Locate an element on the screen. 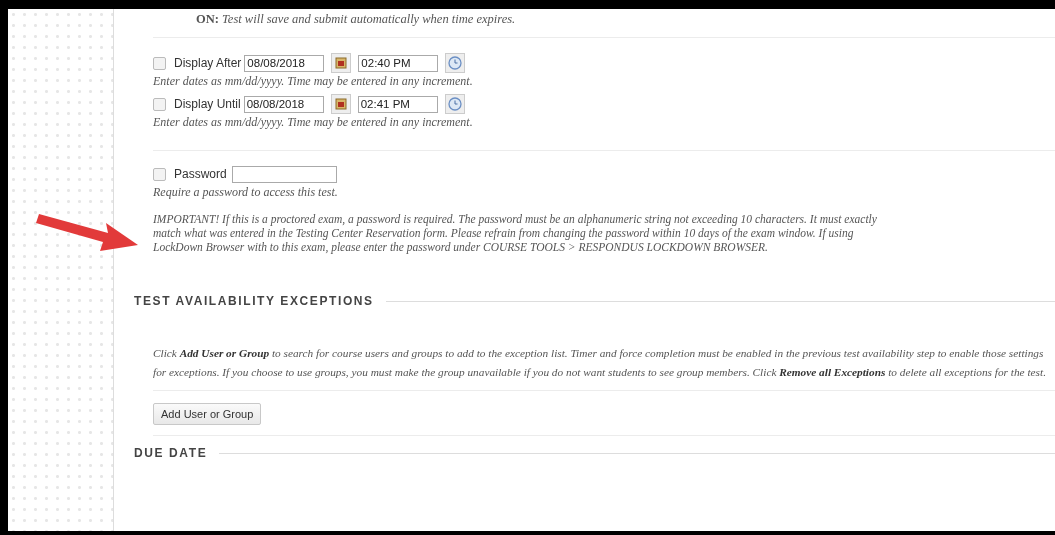  add-user-or-group-button: Add User or Group is located at coordinates (207, 414).